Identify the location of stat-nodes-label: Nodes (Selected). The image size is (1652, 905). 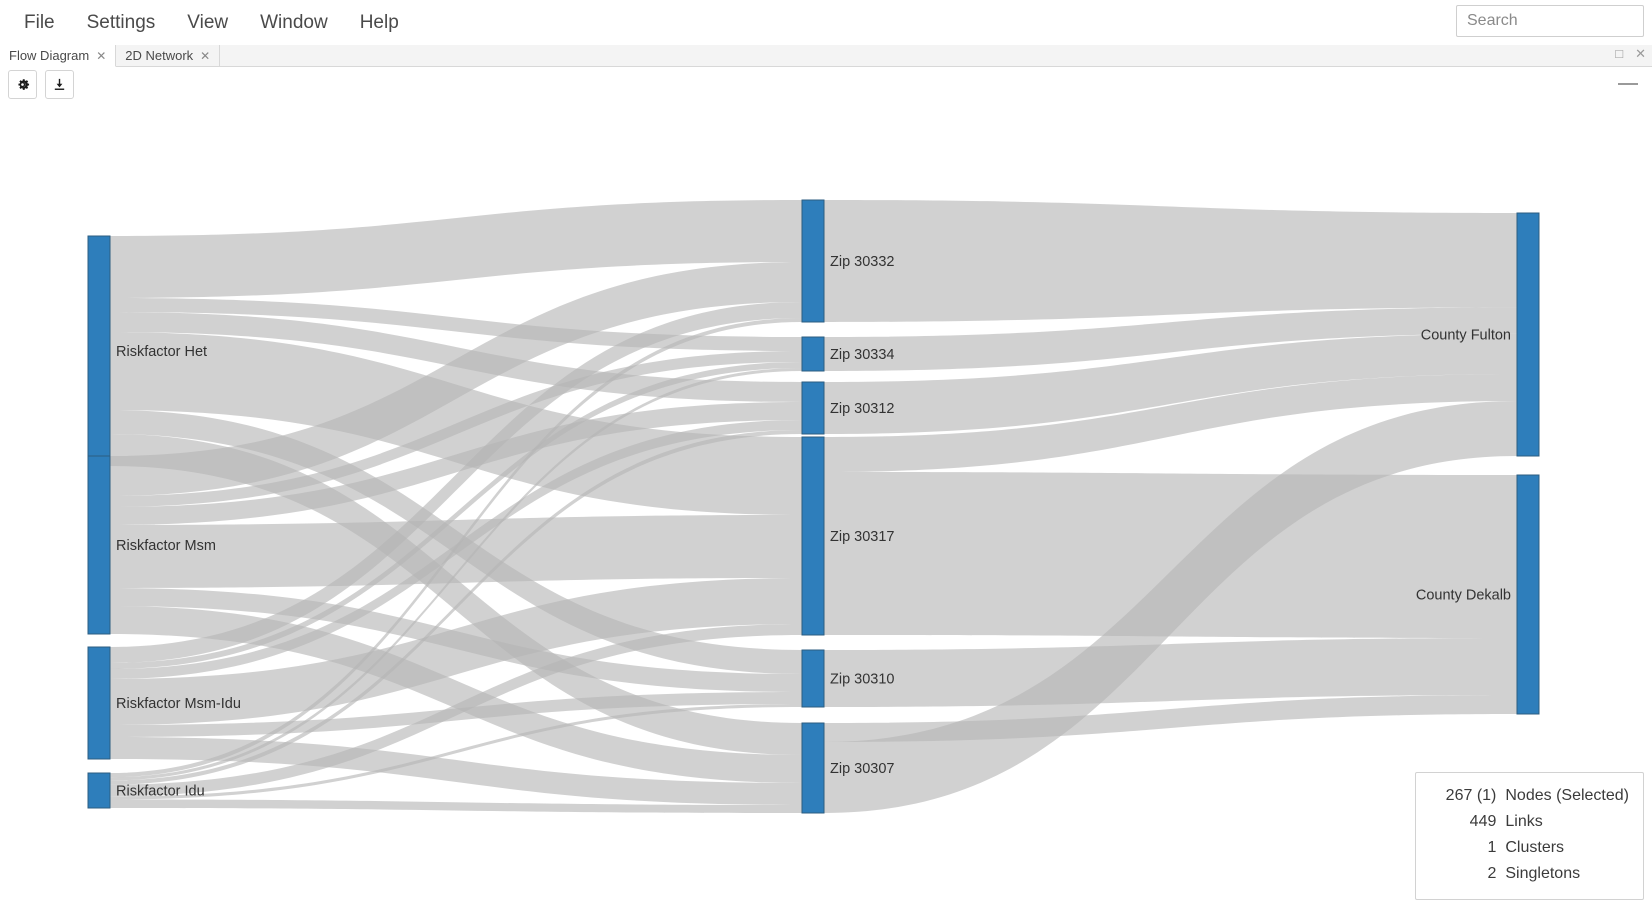
(1567, 795).